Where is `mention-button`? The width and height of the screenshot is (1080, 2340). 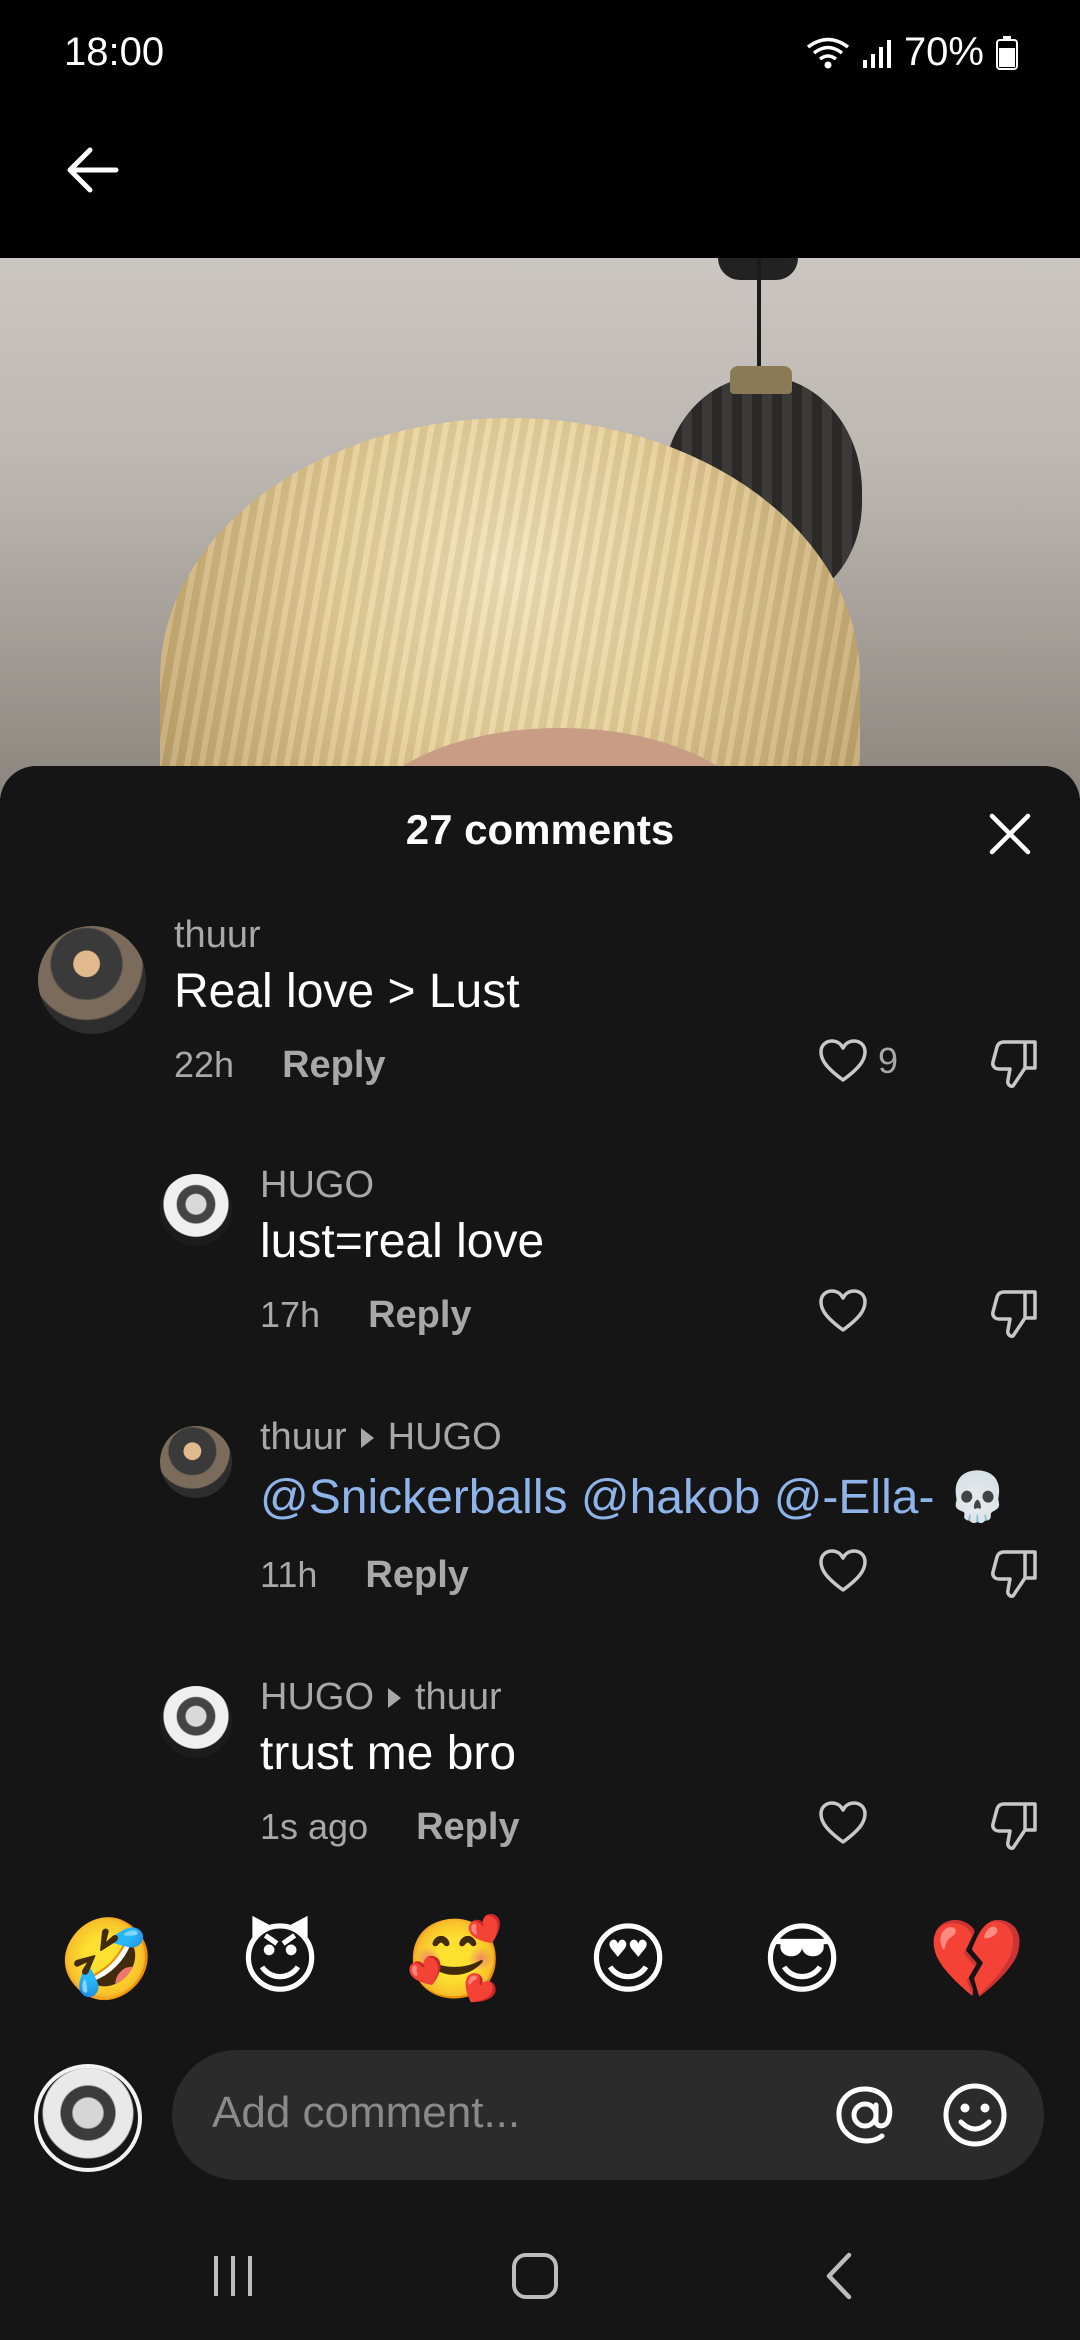
mention-button is located at coordinates (865, 2115).